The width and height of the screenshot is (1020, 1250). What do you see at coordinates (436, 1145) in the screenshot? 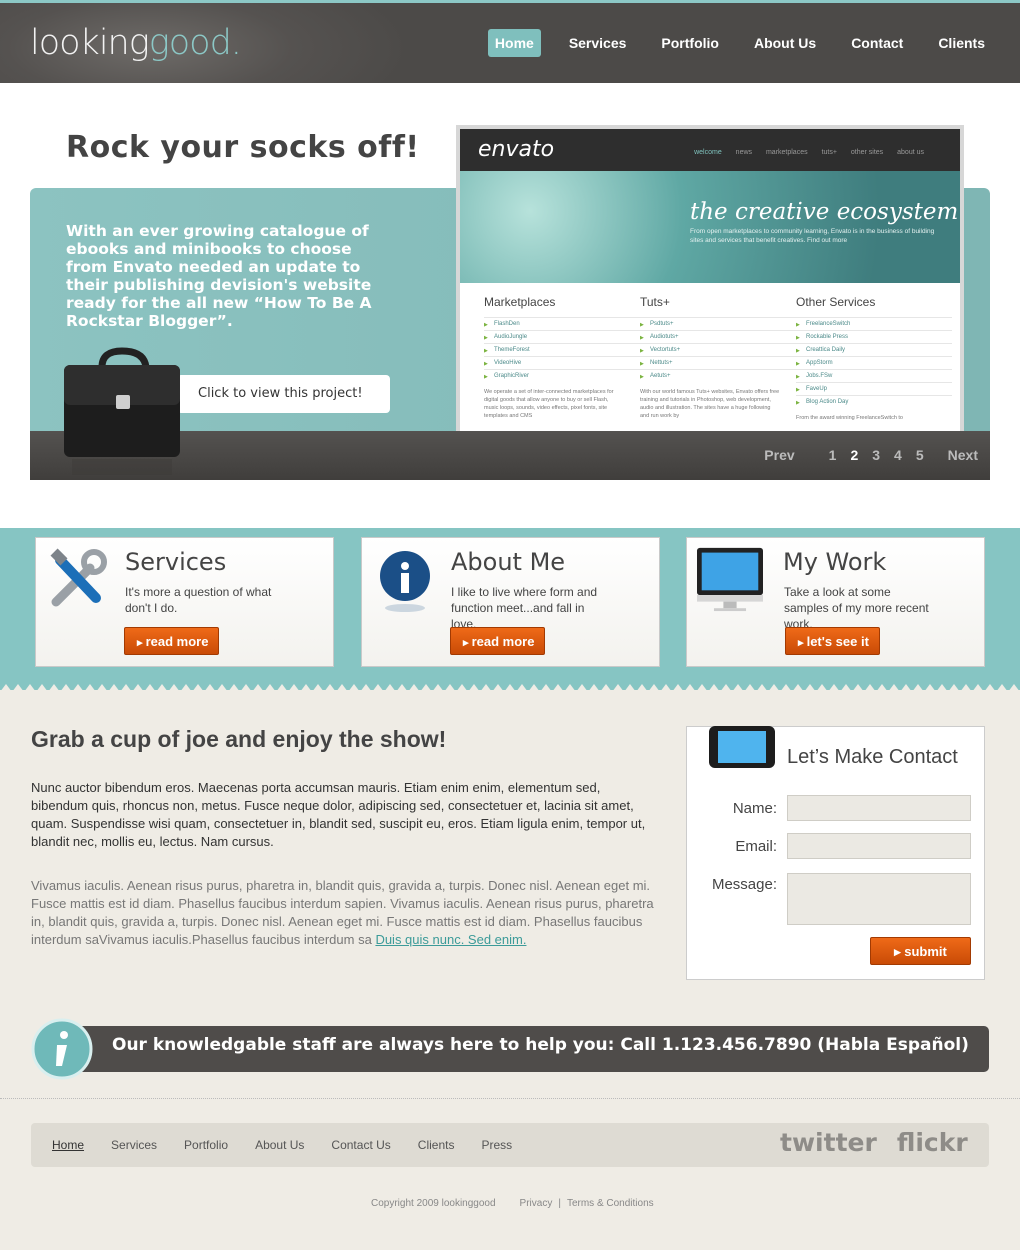
I see `footer-nav-clients: Clients` at bounding box center [436, 1145].